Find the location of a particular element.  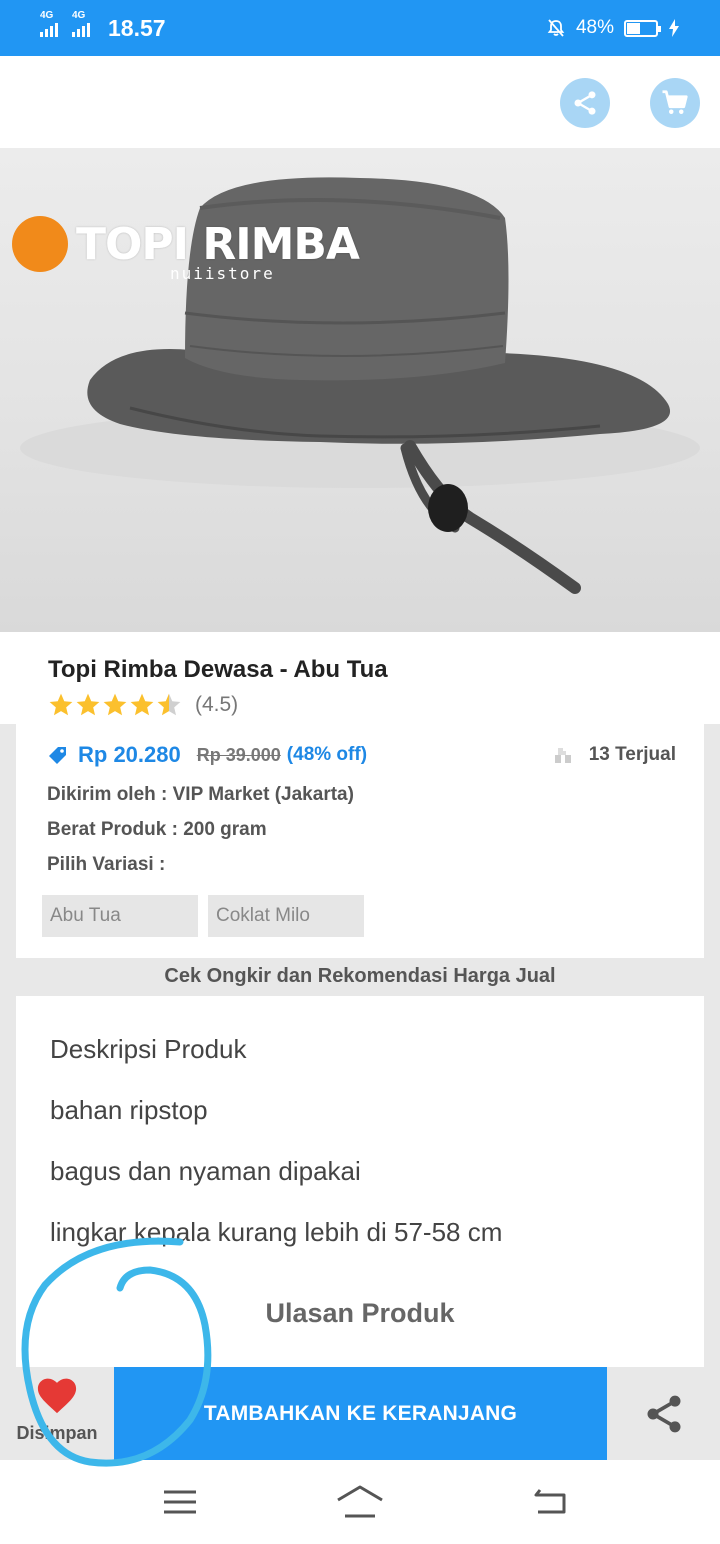

menu-button is located at coordinates (180, 1502).